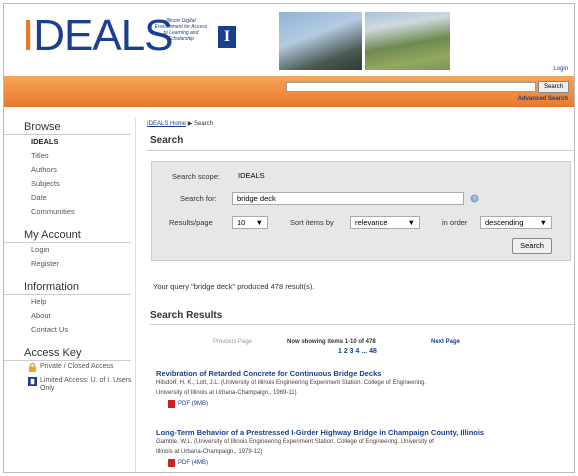  I want to click on search-results-heading: Search Results, so click(362, 317).